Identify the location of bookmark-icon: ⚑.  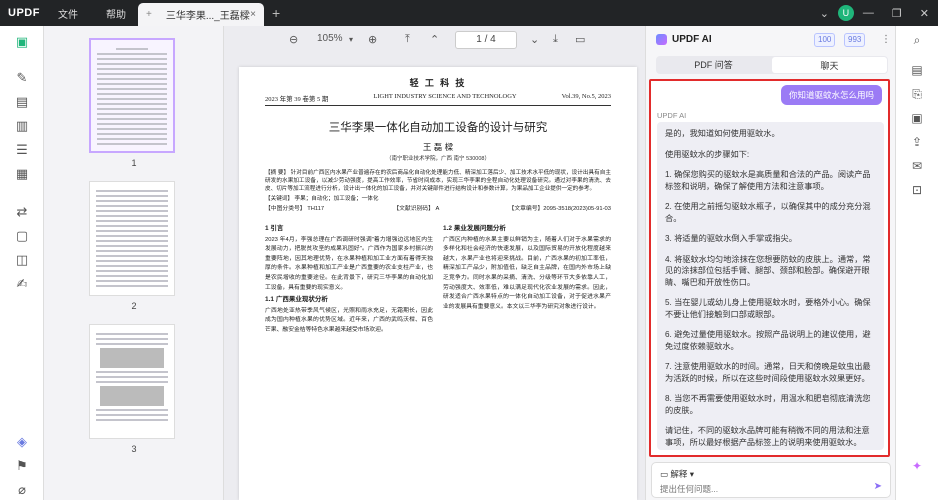
(22, 466).